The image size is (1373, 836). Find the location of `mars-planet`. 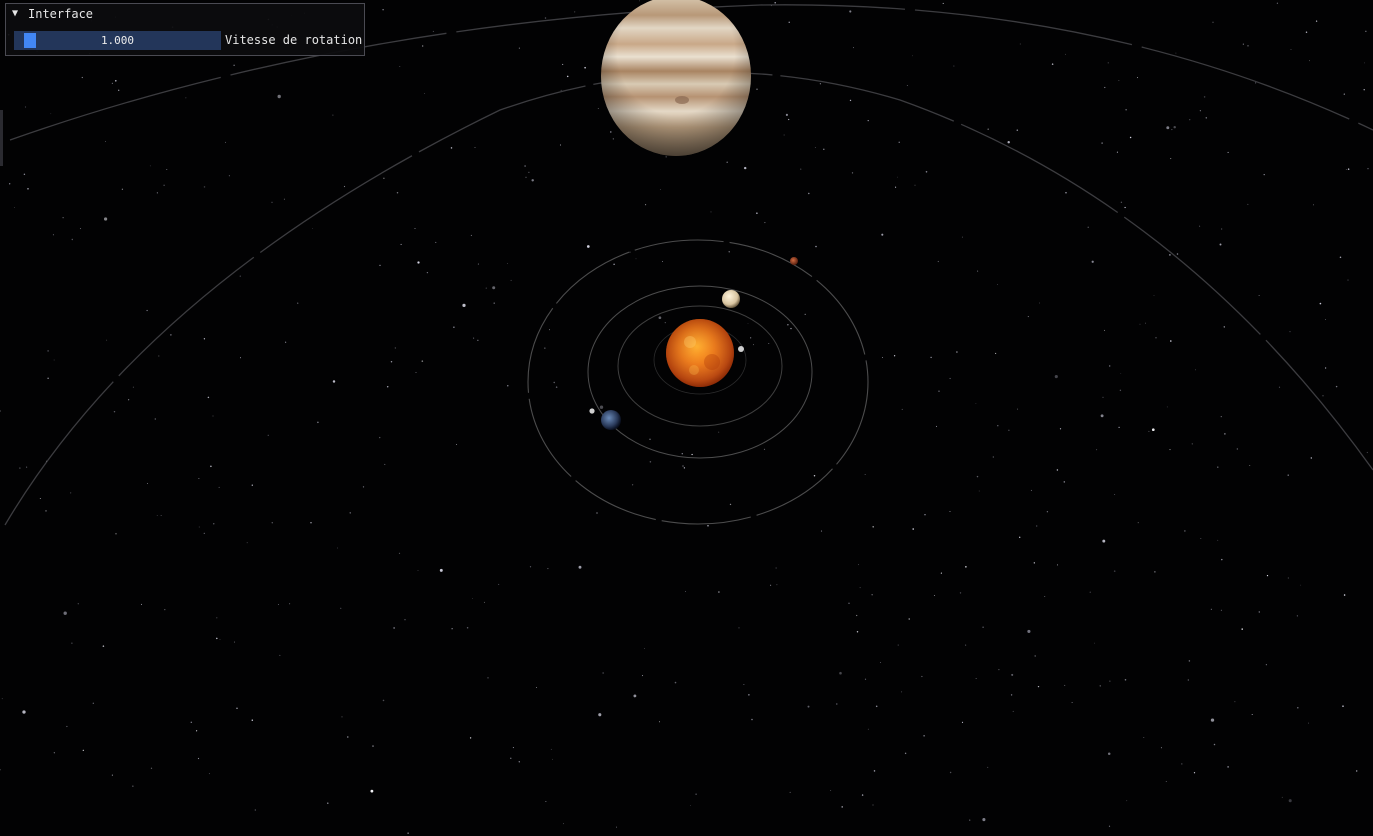

mars-planet is located at coordinates (794, 261).